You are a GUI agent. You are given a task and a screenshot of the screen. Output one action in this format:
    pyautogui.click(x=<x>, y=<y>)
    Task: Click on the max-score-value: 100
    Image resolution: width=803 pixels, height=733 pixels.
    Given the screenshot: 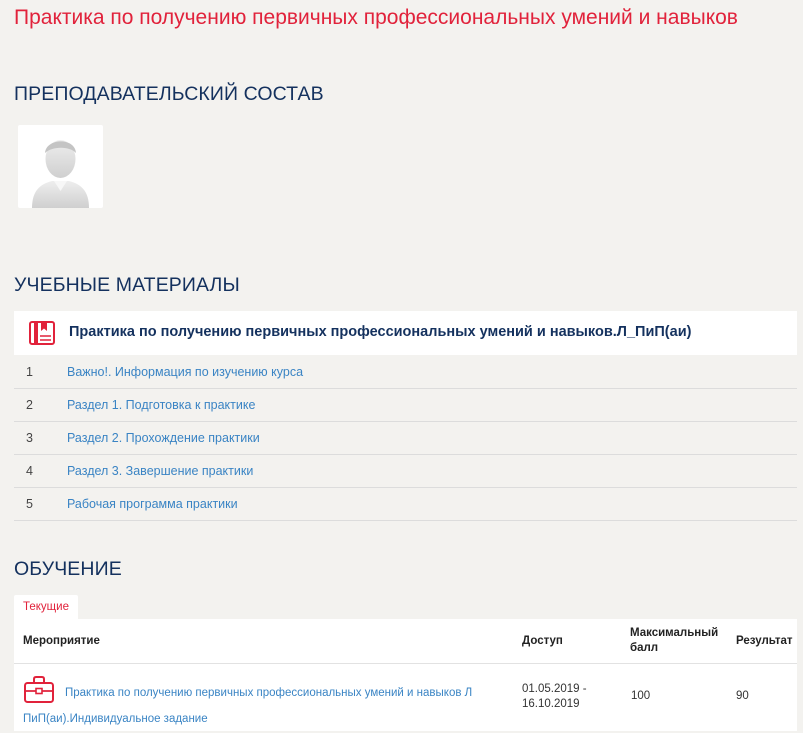 What is the action you would take?
    pyautogui.click(x=641, y=696)
    